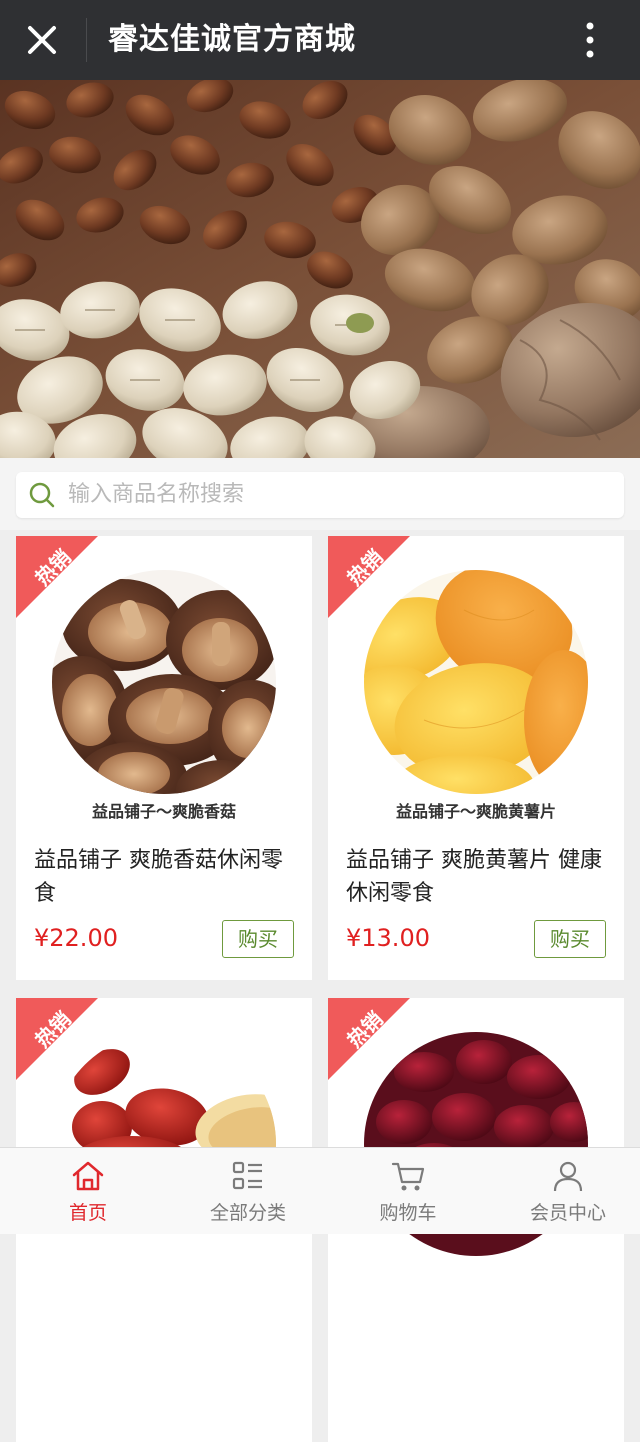 Image resolution: width=640 pixels, height=1442 pixels. I want to click on tab-label: 首页, so click(87, 1213).